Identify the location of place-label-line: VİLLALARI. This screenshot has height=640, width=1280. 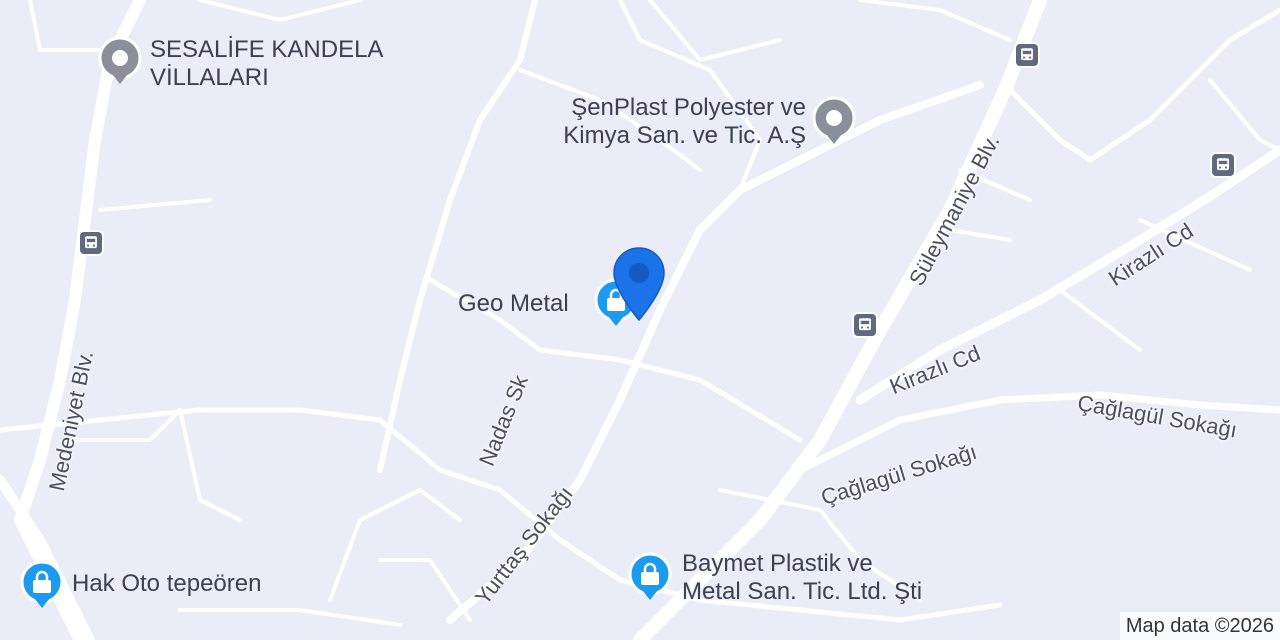
(209, 77).